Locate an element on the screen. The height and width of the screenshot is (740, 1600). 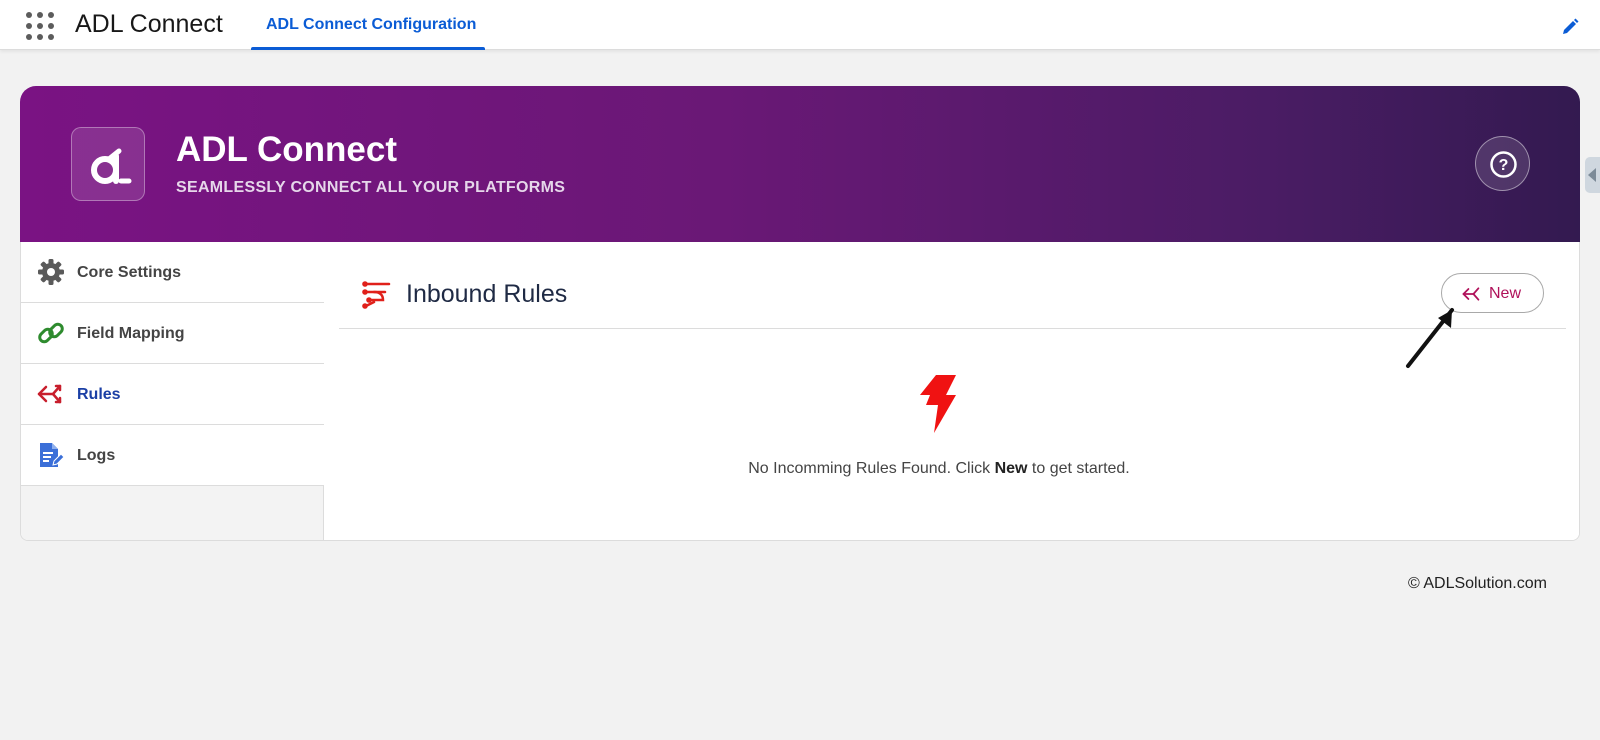
new-button-label: New is located at coordinates (1505, 293).